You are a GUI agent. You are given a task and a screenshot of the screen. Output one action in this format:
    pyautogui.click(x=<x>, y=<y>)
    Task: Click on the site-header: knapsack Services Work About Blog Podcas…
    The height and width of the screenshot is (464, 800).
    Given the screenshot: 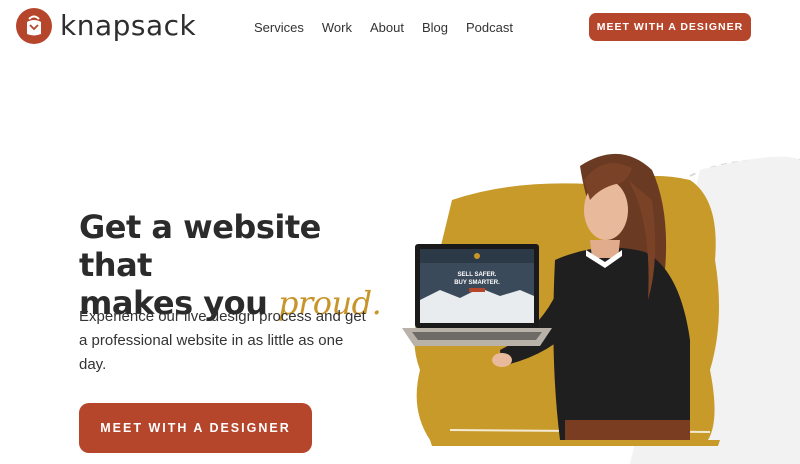 What is the action you would take?
    pyautogui.click(x=400, y=28)
    